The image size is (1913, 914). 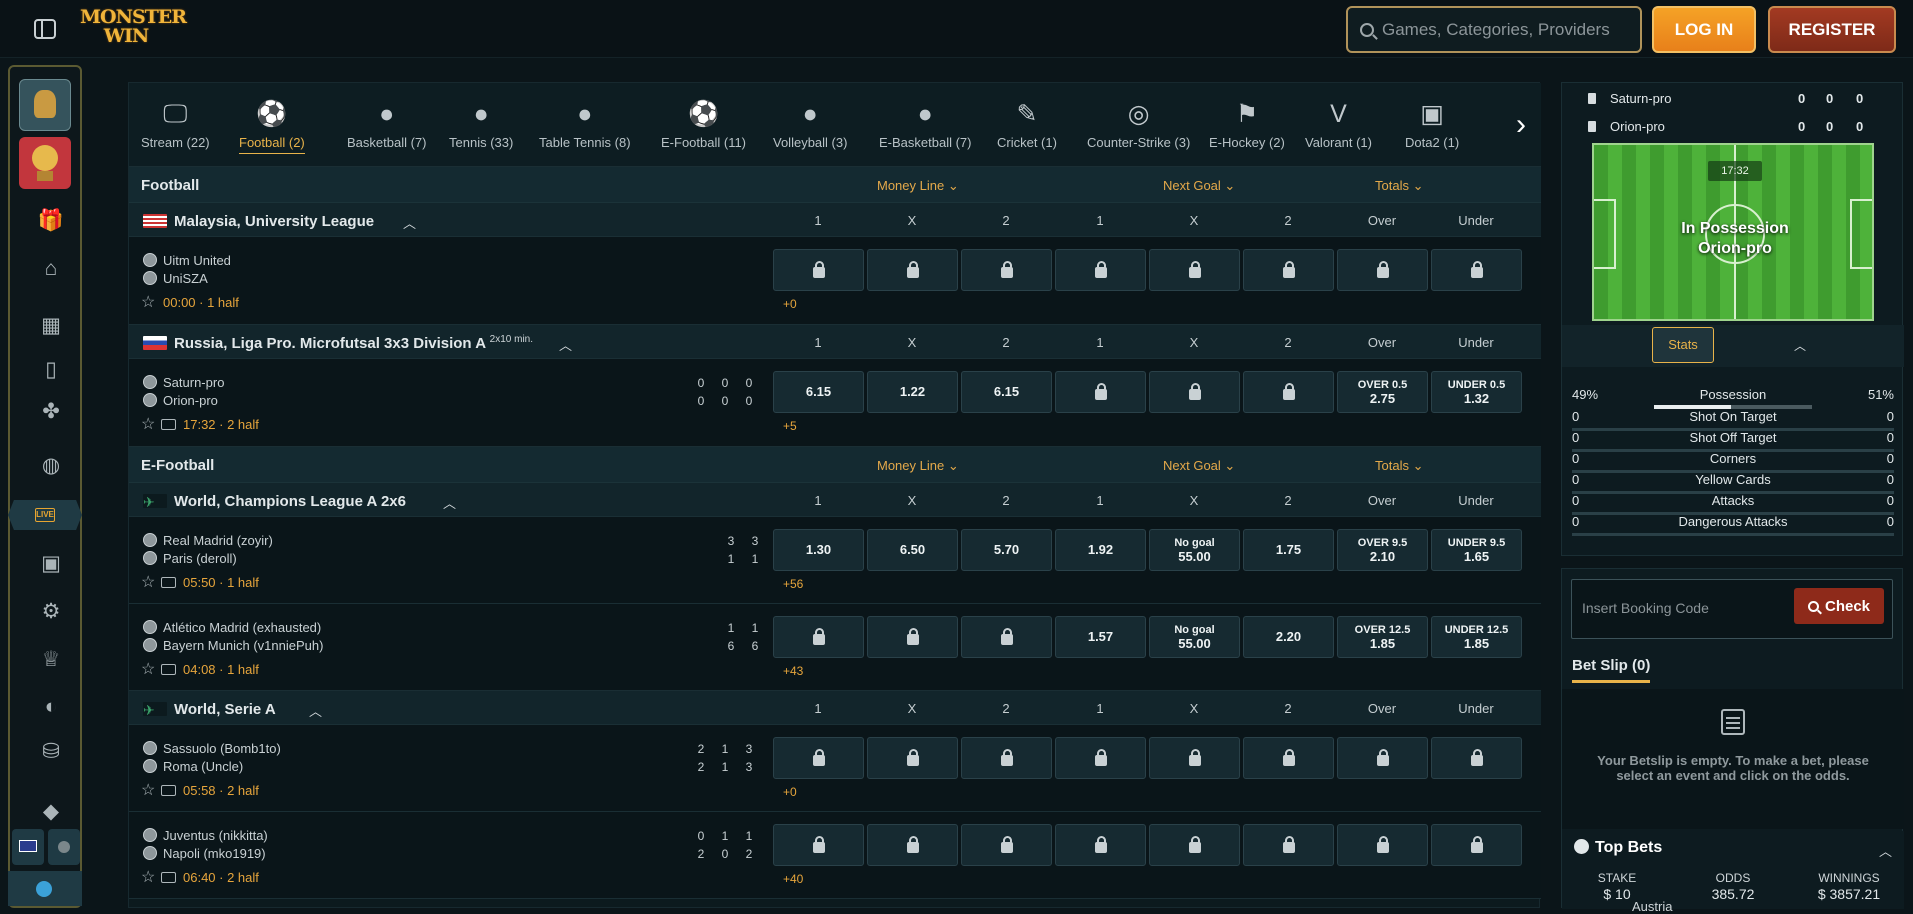 I want to click on tab-ehockey: ⚑ E-Hockey (2), so click(x=1247, y=124).